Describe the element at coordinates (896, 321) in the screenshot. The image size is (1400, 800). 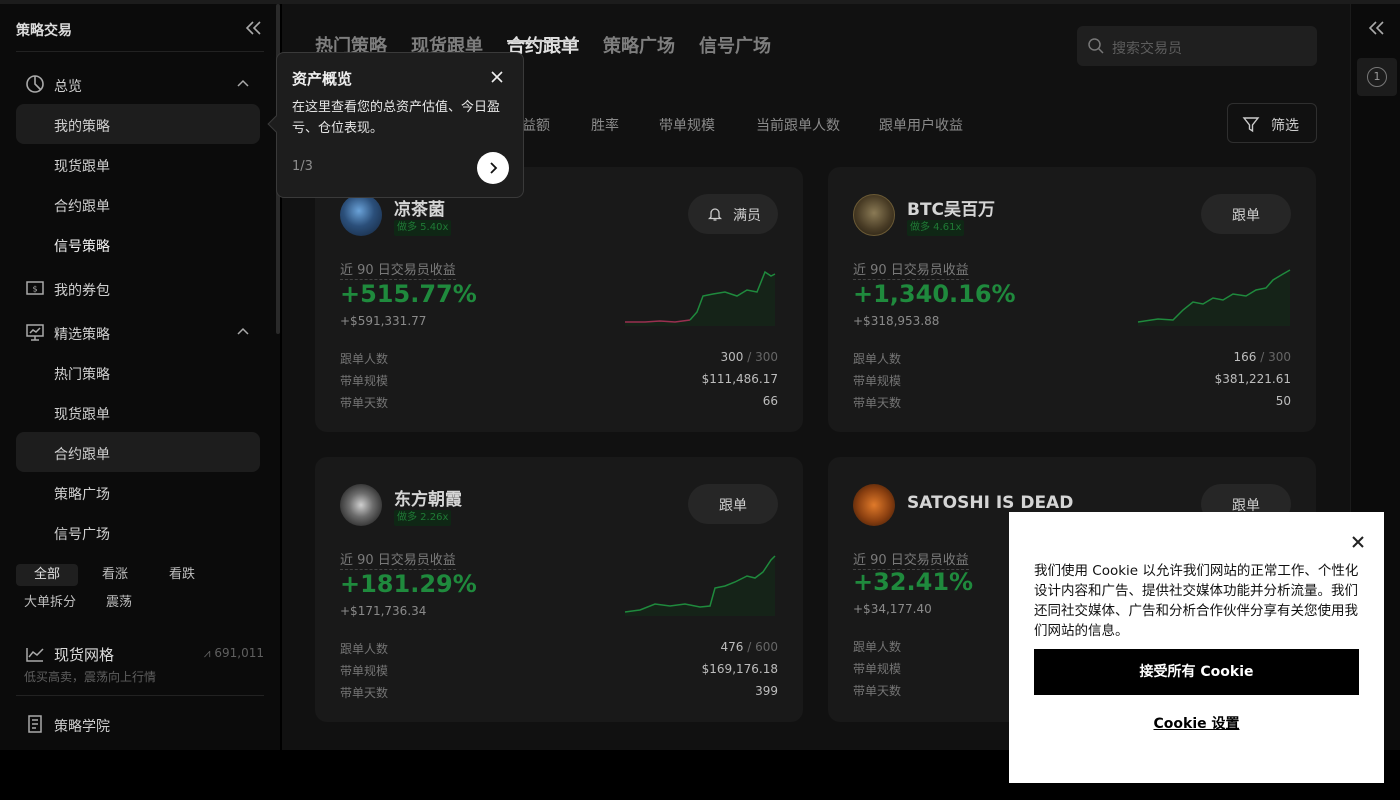
I see `pnl-usd: +$318,953.88` at that location.